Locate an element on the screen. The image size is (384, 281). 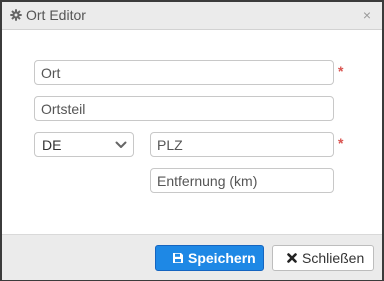
x-icon is located at coordinates (292, 258).